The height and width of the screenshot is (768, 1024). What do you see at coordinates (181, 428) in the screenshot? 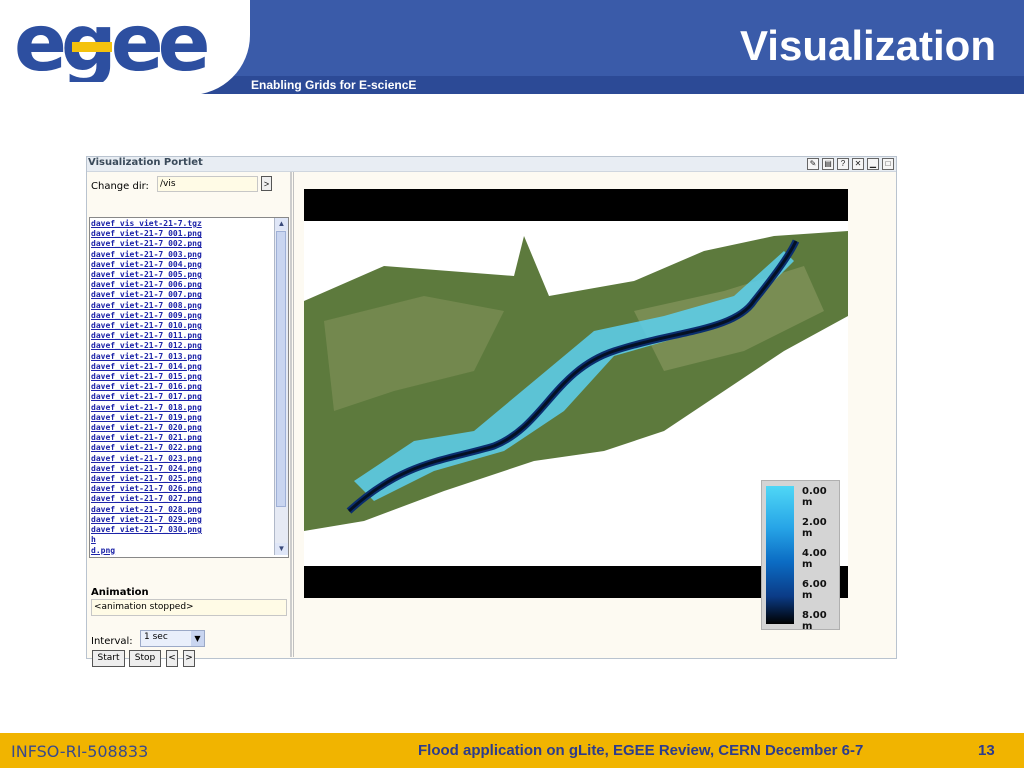
I see `file-list-item: davef_viet-21-7_020.png` at bounding box center [181, 428].